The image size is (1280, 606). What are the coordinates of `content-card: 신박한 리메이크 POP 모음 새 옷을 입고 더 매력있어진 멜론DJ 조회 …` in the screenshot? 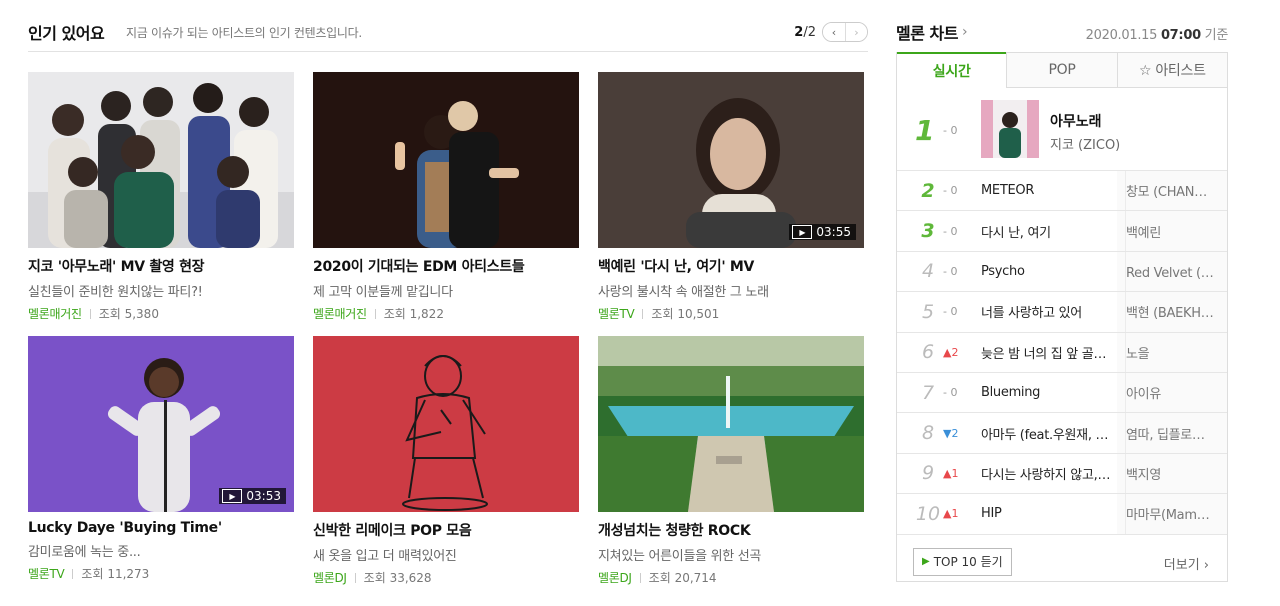 It's located at (446, 461).